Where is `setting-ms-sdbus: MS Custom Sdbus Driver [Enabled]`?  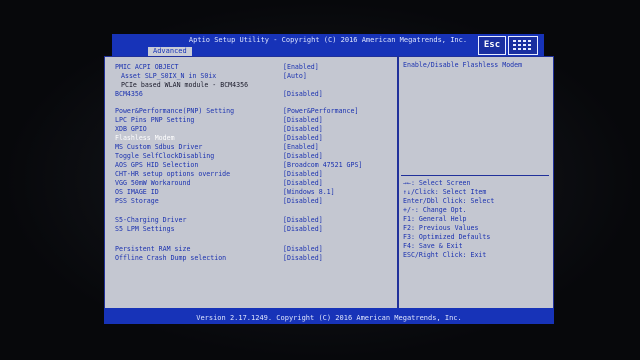
setting-ms-sdbus: MS Custom Sdbus Driver [Enabled] is located at coordinates (255, 147).